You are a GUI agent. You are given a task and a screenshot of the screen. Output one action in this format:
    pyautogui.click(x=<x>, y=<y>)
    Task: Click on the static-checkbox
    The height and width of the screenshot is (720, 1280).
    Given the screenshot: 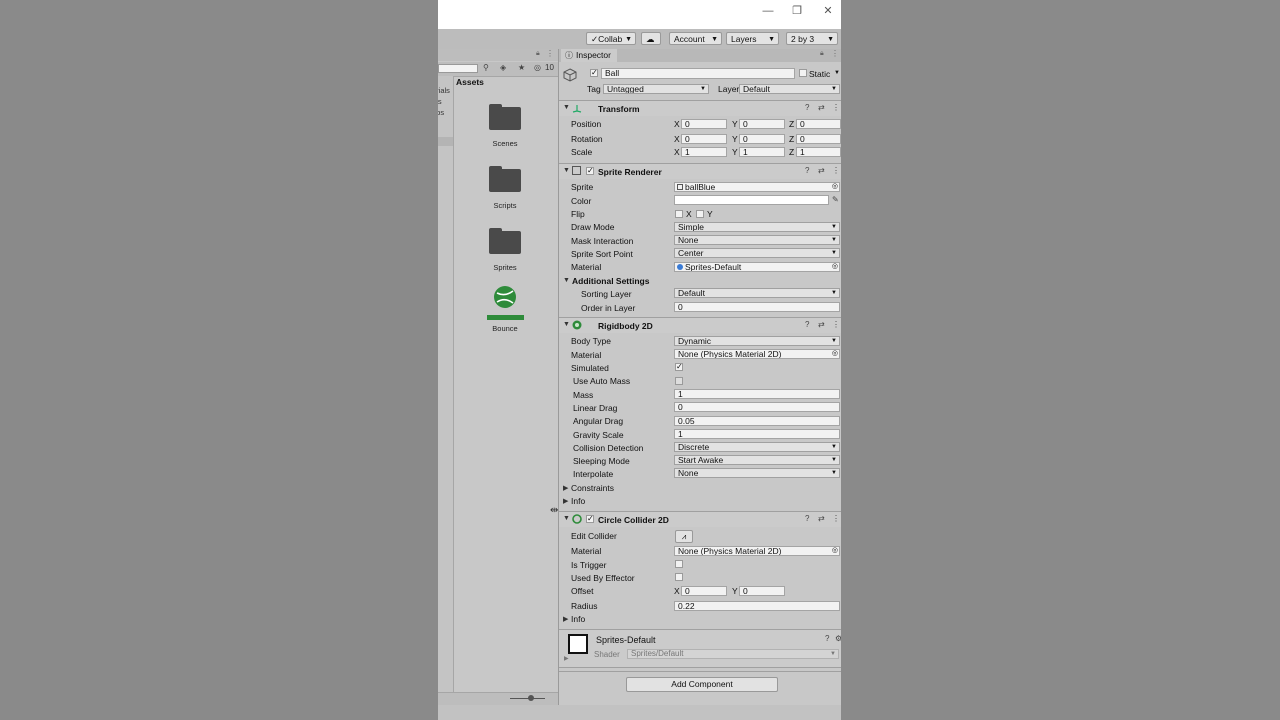 What is the action you would take?
    pyautogui.click(x=803, y=73)
    